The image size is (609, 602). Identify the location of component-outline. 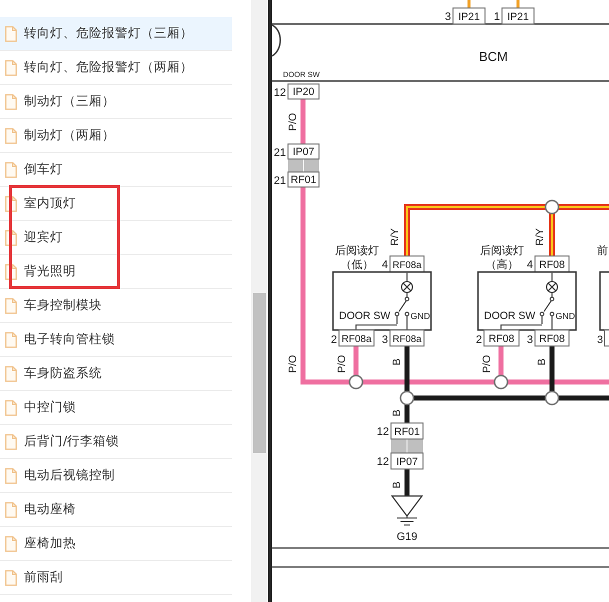
(604, 301).